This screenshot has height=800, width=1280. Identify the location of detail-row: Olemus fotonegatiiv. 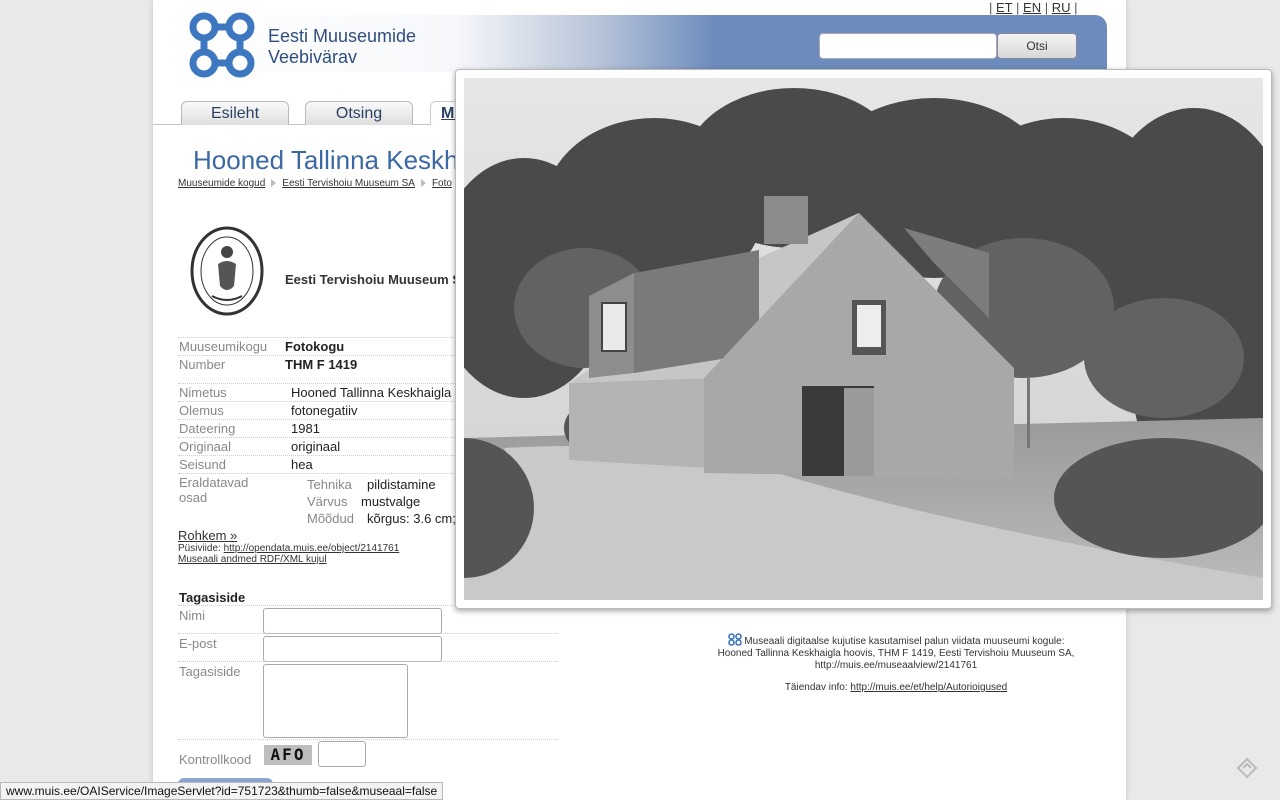
(318, 410).